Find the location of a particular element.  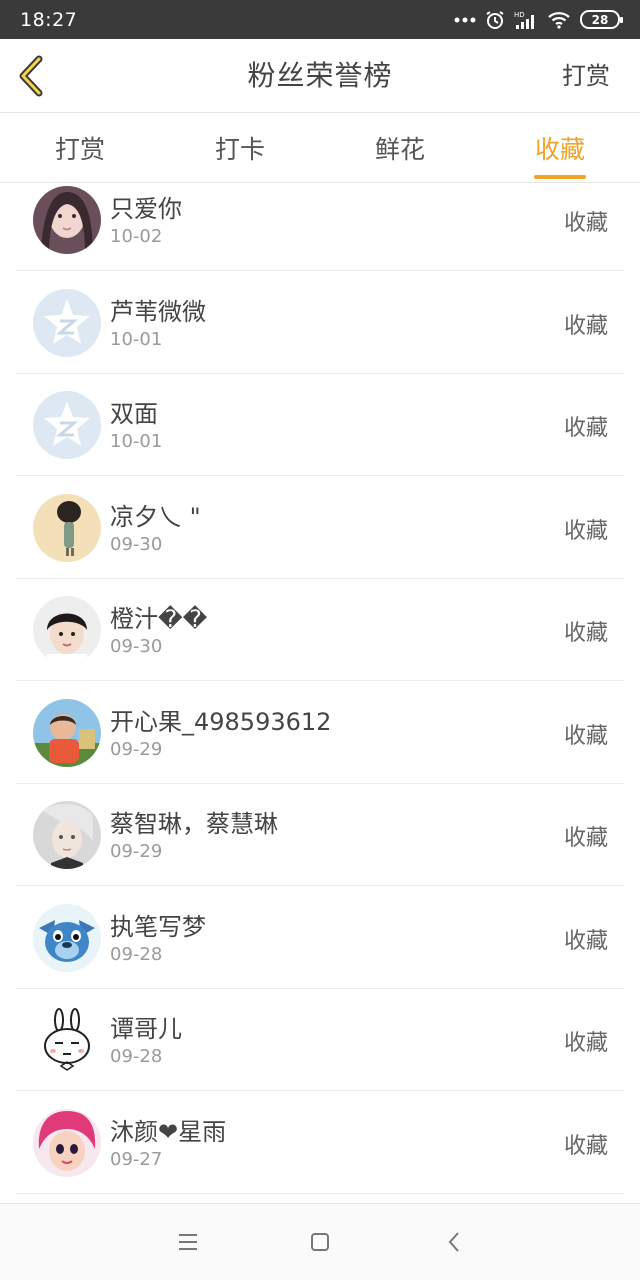

alarm-icon is located at coordinates (495, 20).